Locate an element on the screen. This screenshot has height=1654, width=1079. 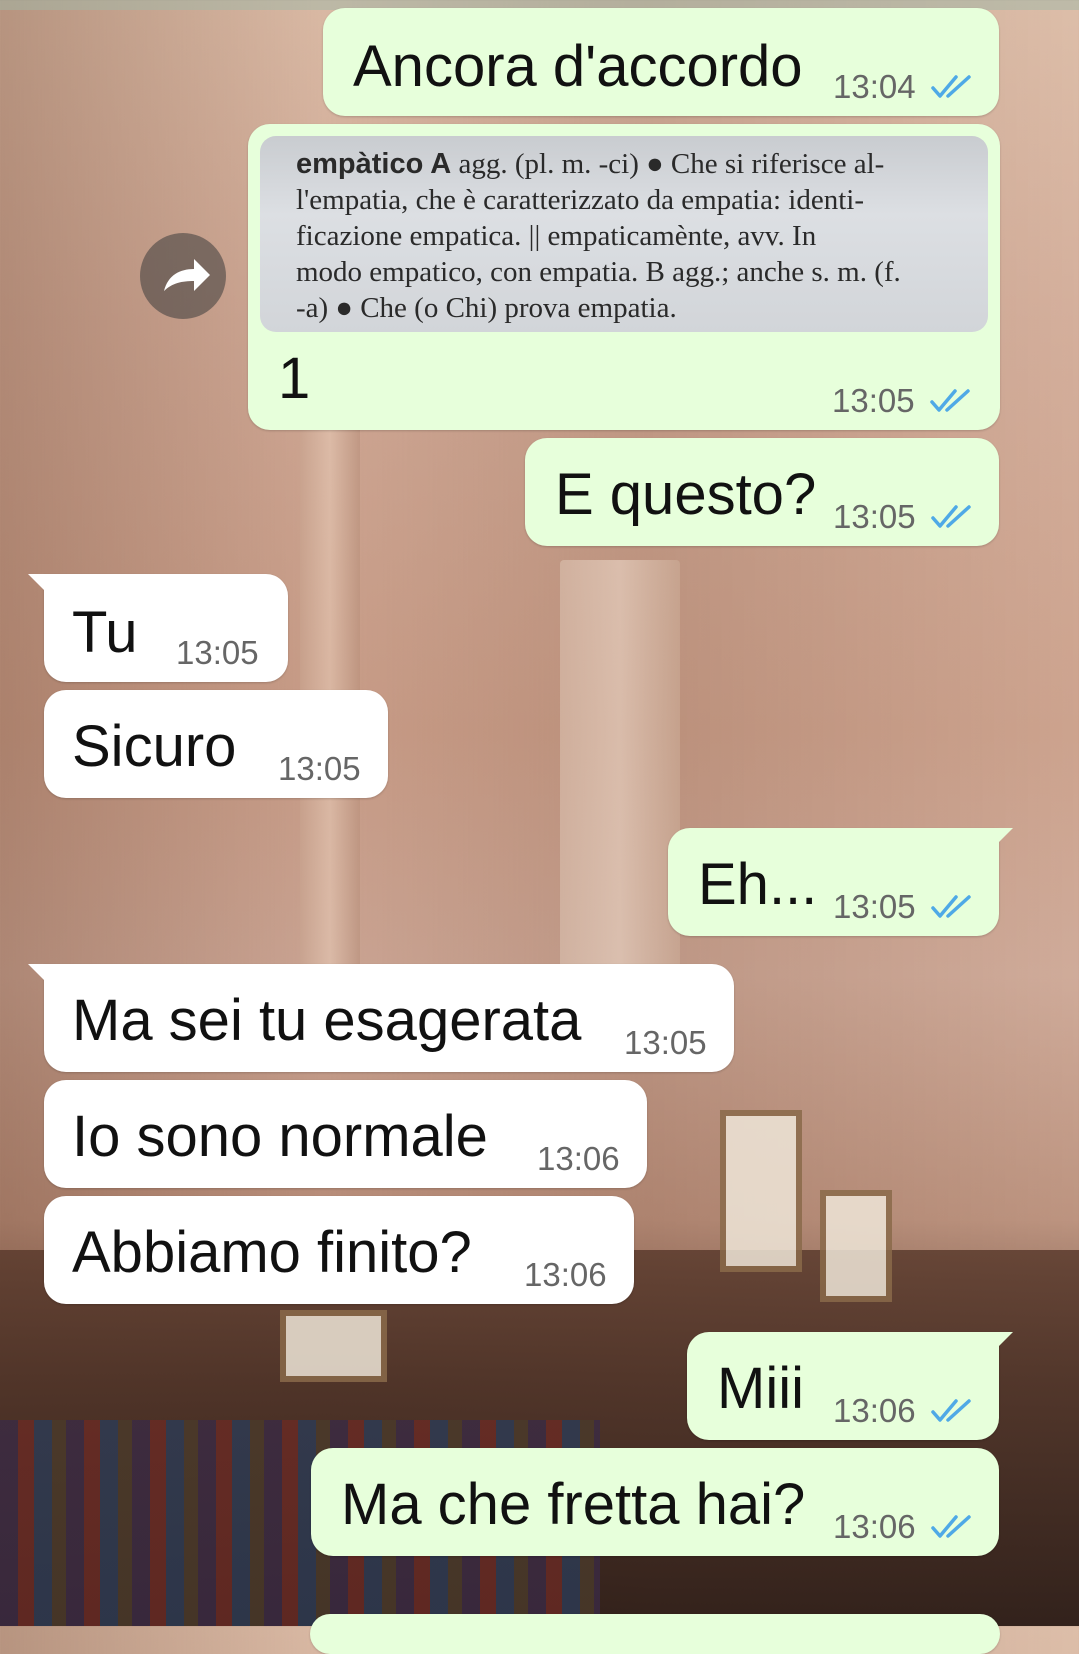
wallpaper-door is located at coordinates (620, 780).